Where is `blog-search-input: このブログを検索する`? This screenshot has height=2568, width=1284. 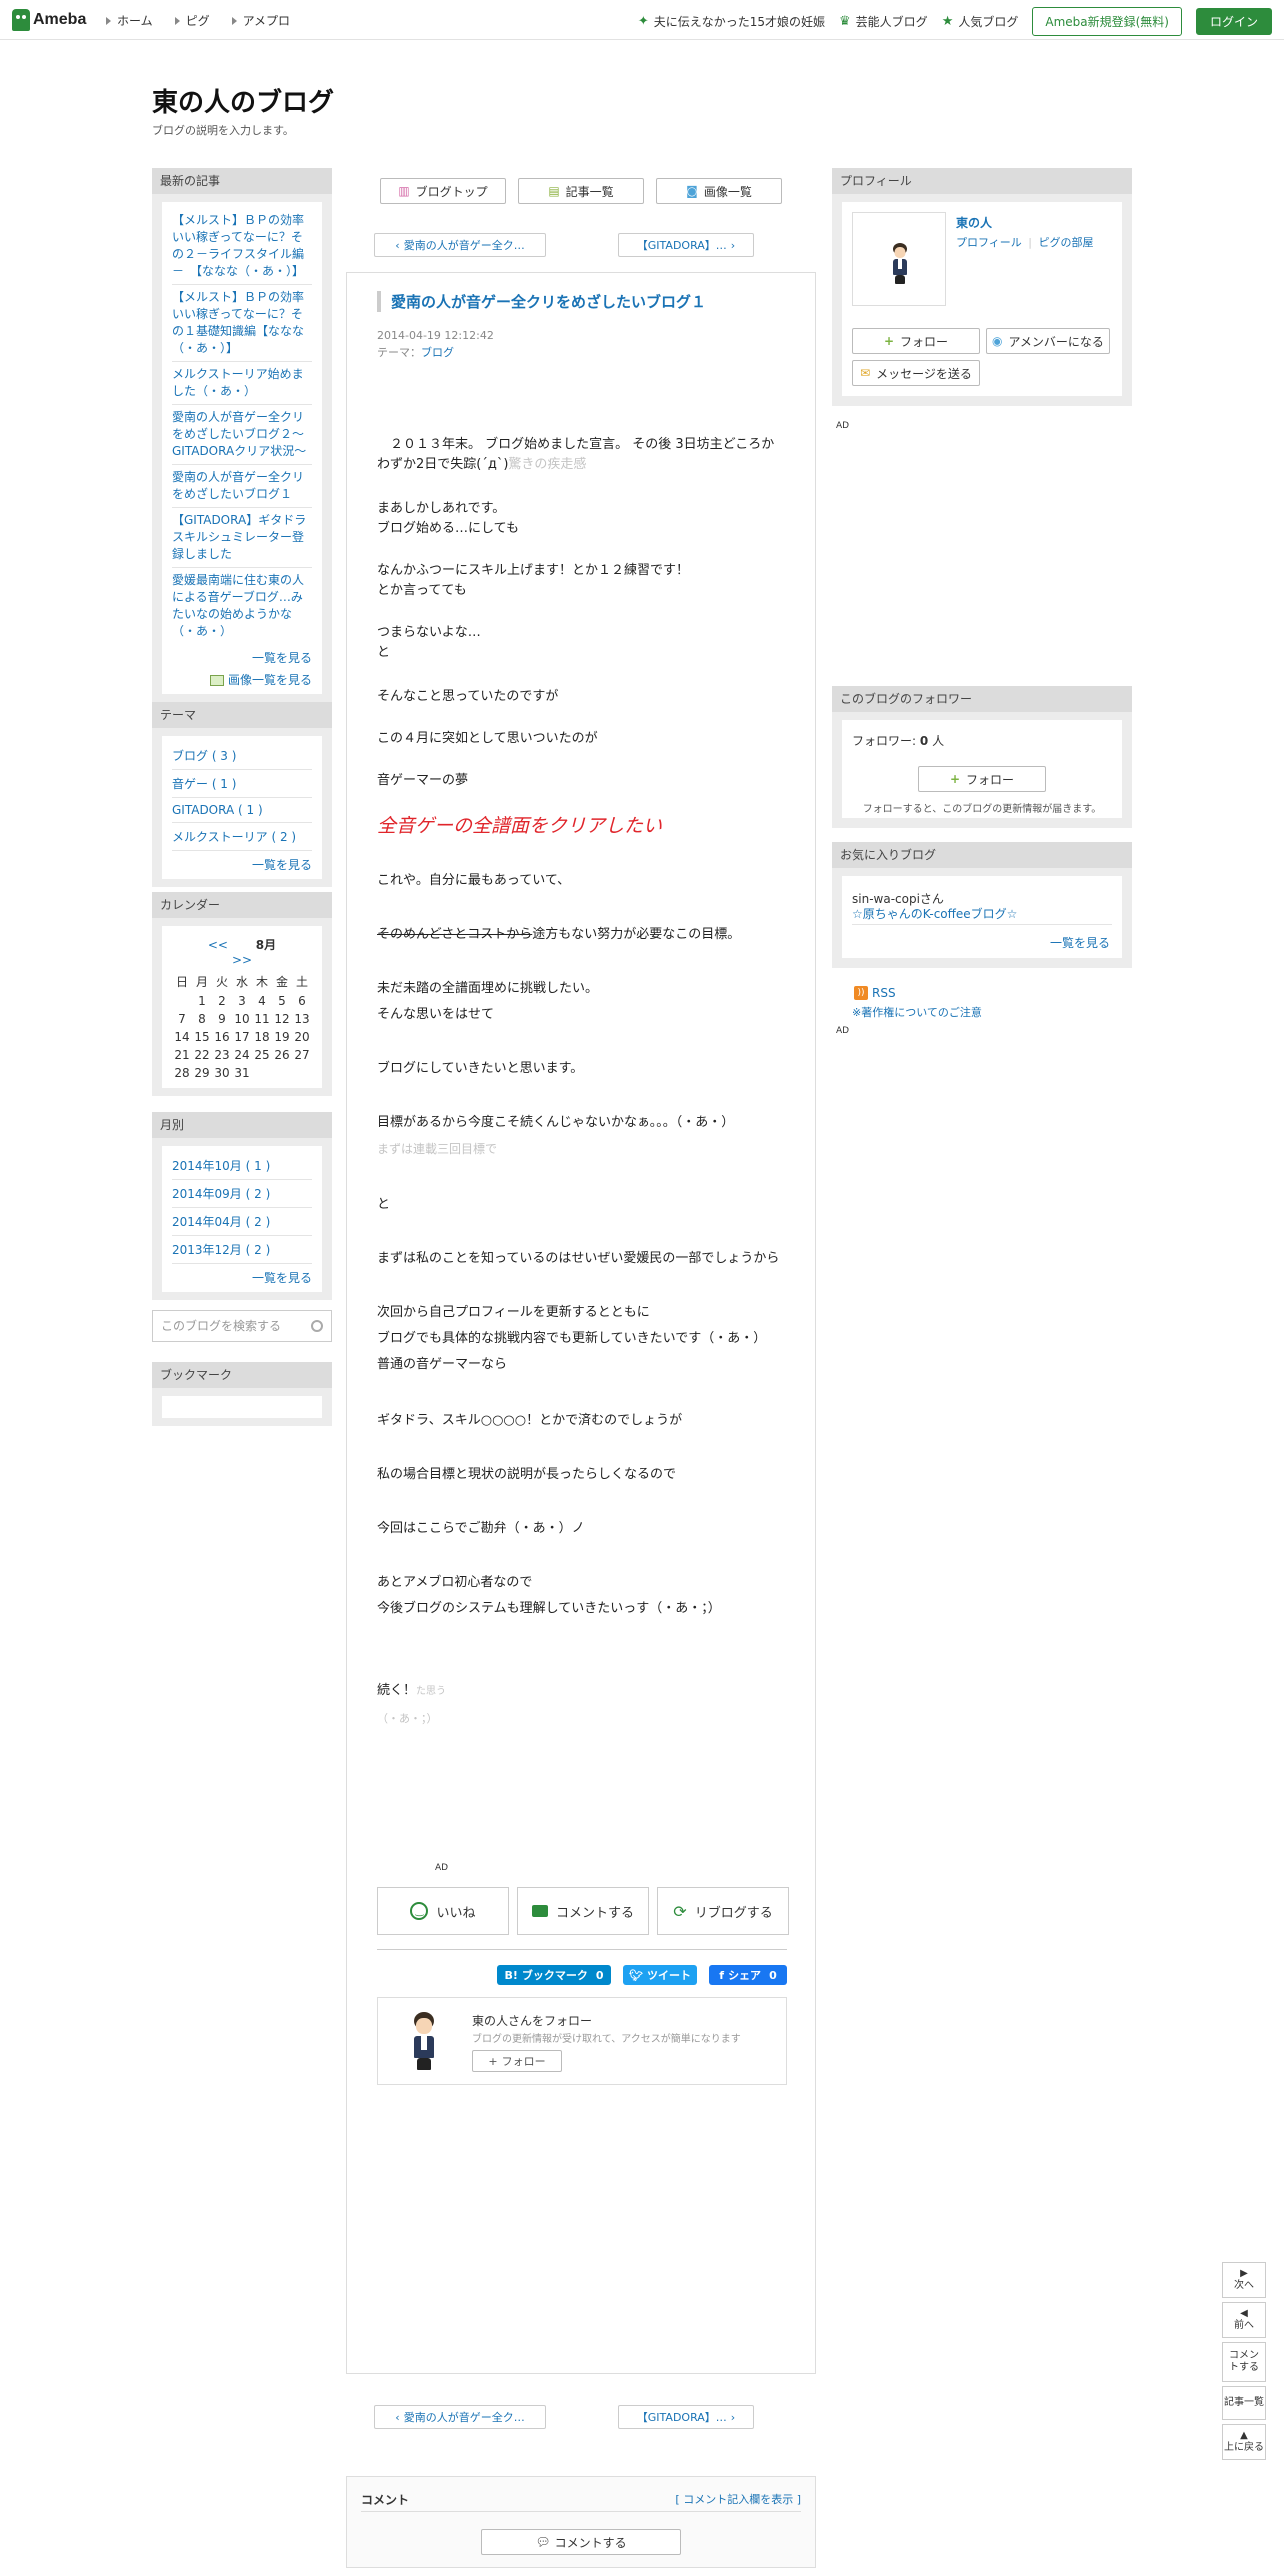 blog-search-input: このブログを検索する is located at coordinates (242, 1326).